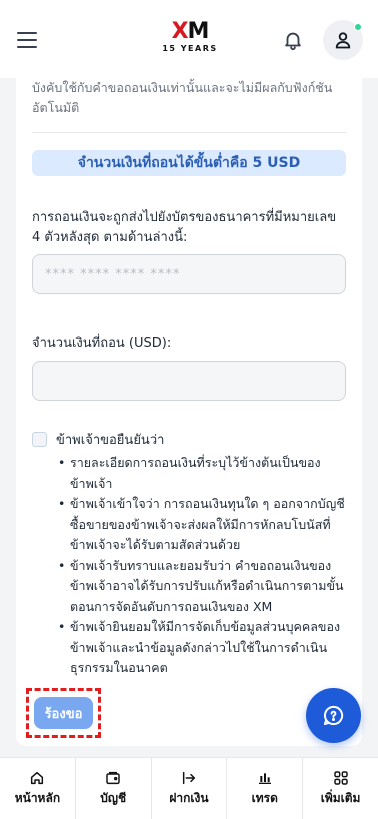 This screenshot has height=819, width=378. Describe the element at coordinates (102, 343) in the screenshot. I see `amount-label: จำนวนเงินที่ถอน (USD):` at that location.